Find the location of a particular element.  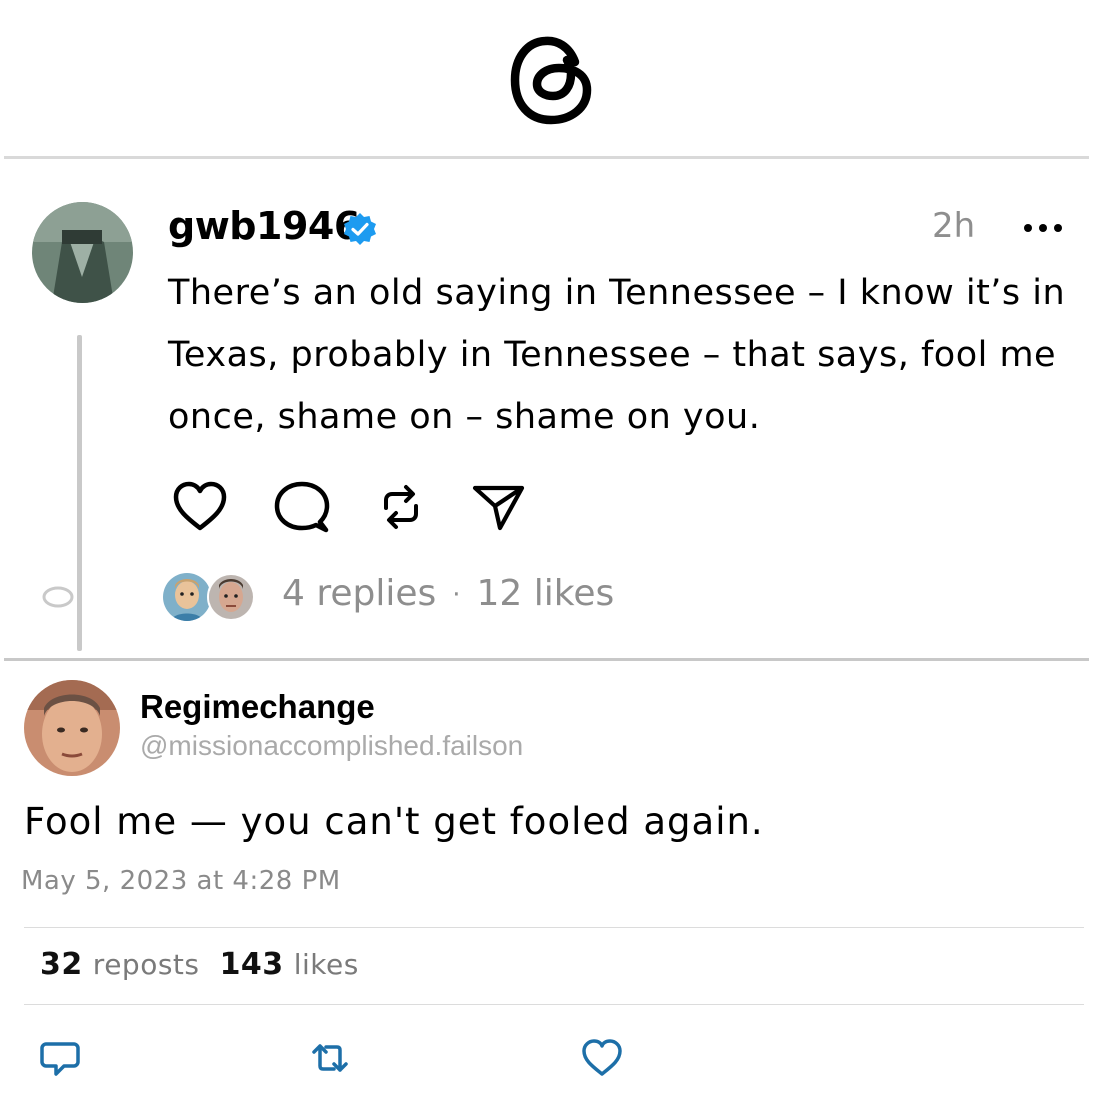

tweet-display-name: Regimechange is located at coordinates (257, 707).